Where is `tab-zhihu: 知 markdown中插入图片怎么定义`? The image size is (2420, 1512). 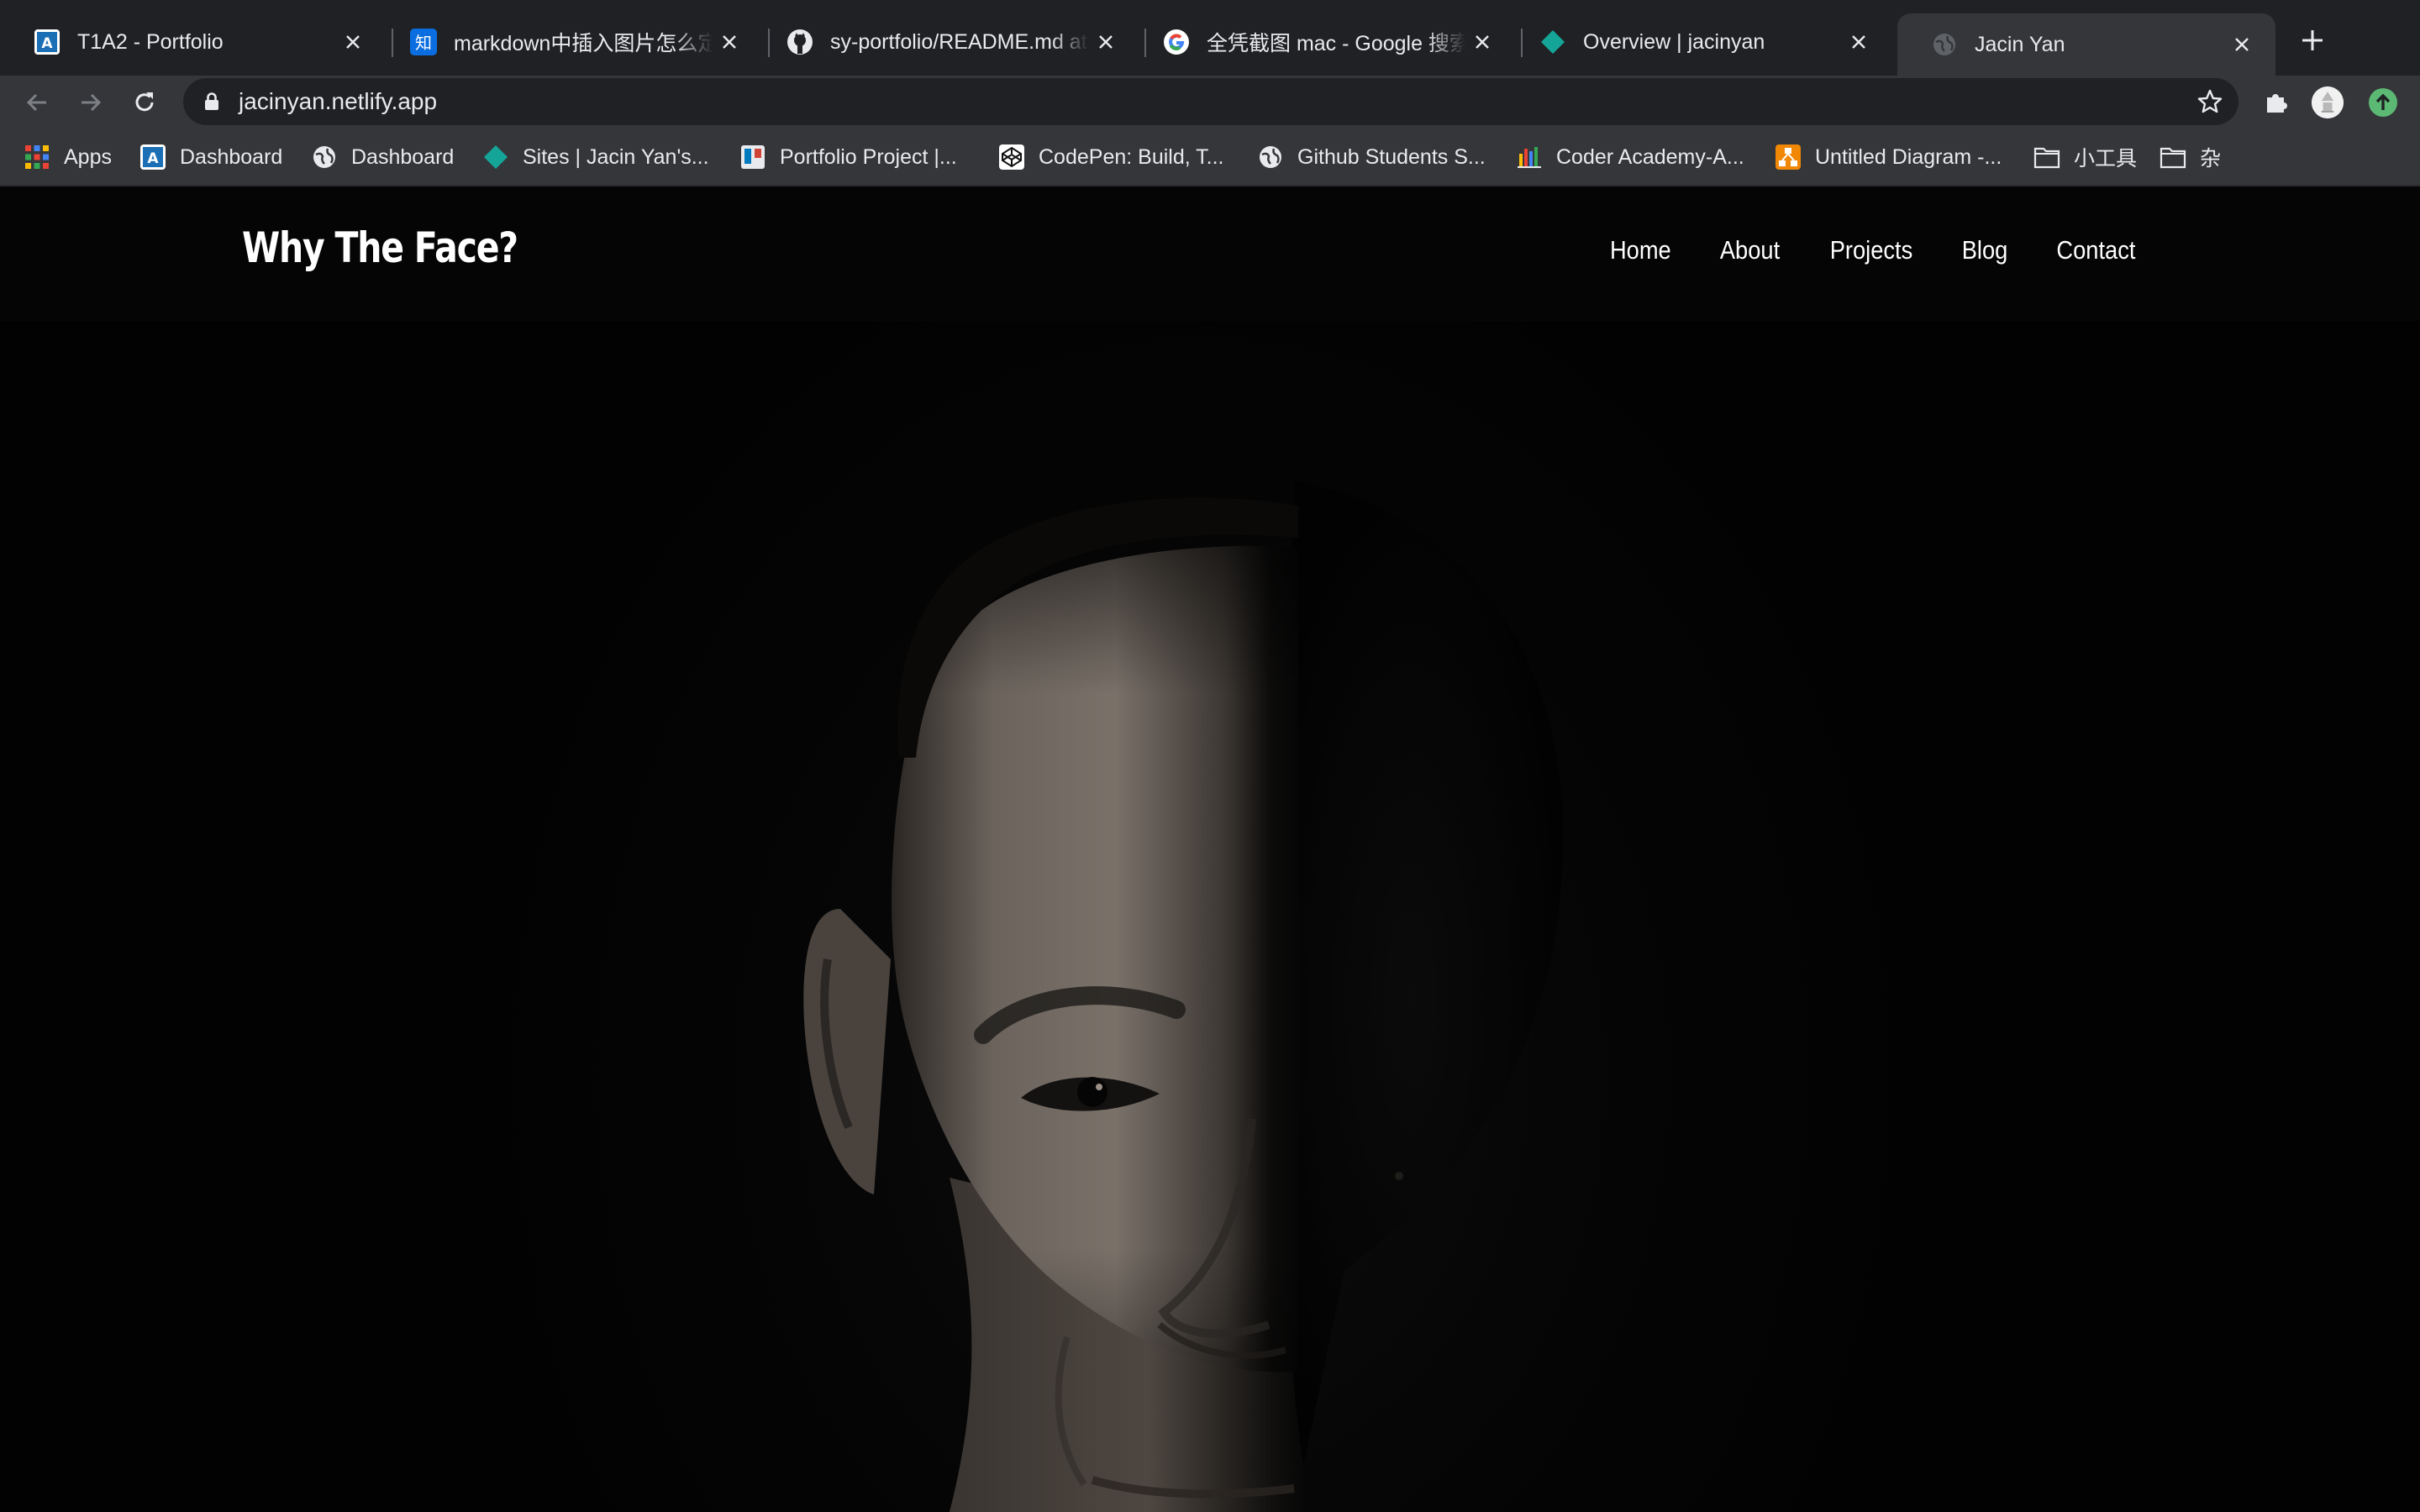 tab-zhihu: 知 markdown中插入图片怎么定义 is located at coordinates (569, 42).